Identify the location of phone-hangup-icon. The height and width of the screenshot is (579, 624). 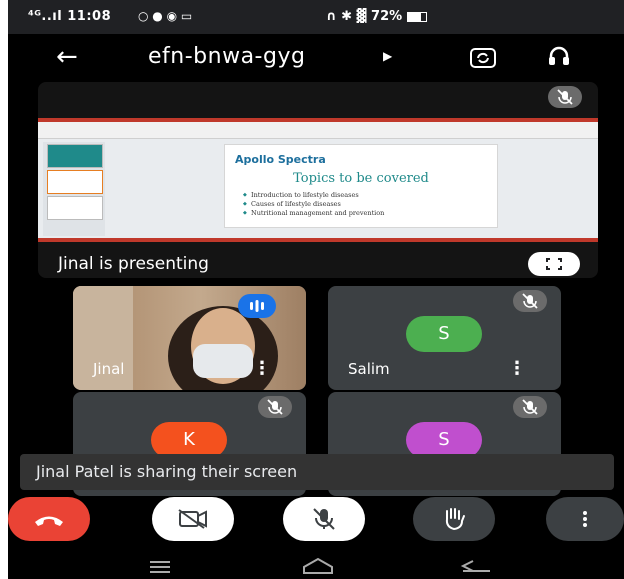
(49, 521).